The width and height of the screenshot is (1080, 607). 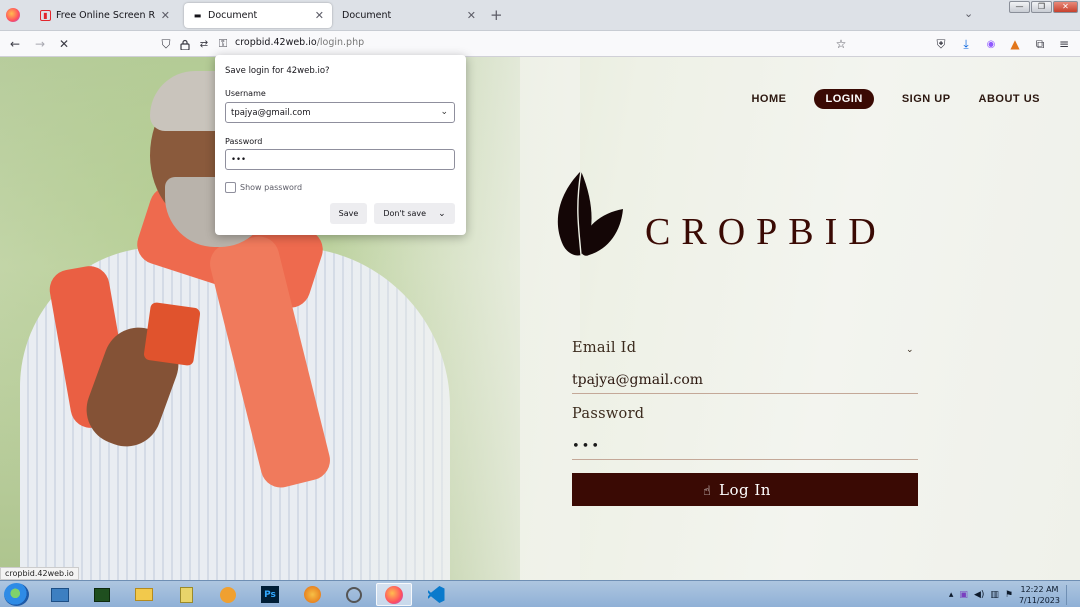 What do you see at coordinates (604, 348) in the screenshot?
I see `email-label: Email Id` at bounding box center [604, 348].